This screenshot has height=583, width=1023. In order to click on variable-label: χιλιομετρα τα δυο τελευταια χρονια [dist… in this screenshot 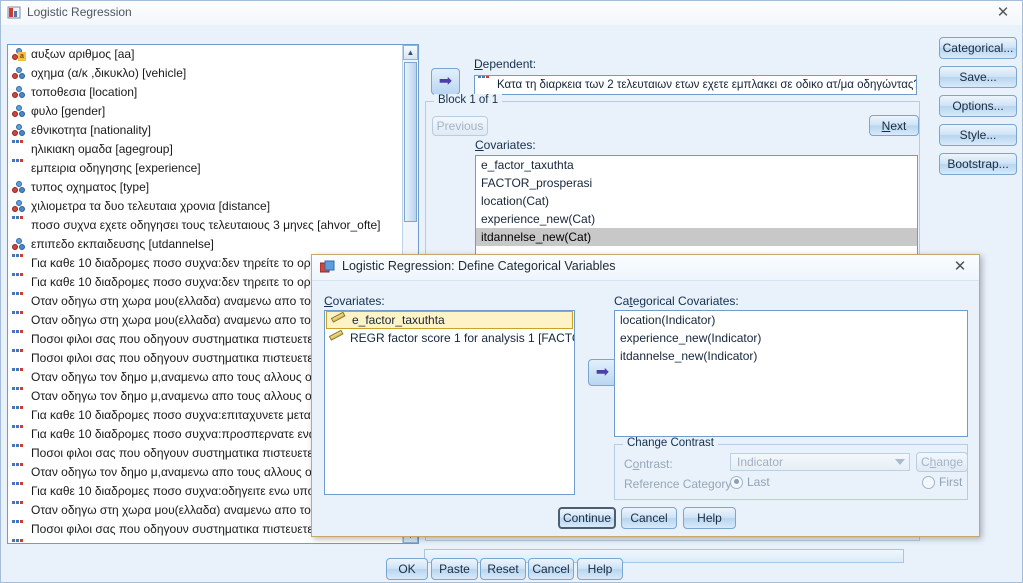, I will do `click(151, 206)`.